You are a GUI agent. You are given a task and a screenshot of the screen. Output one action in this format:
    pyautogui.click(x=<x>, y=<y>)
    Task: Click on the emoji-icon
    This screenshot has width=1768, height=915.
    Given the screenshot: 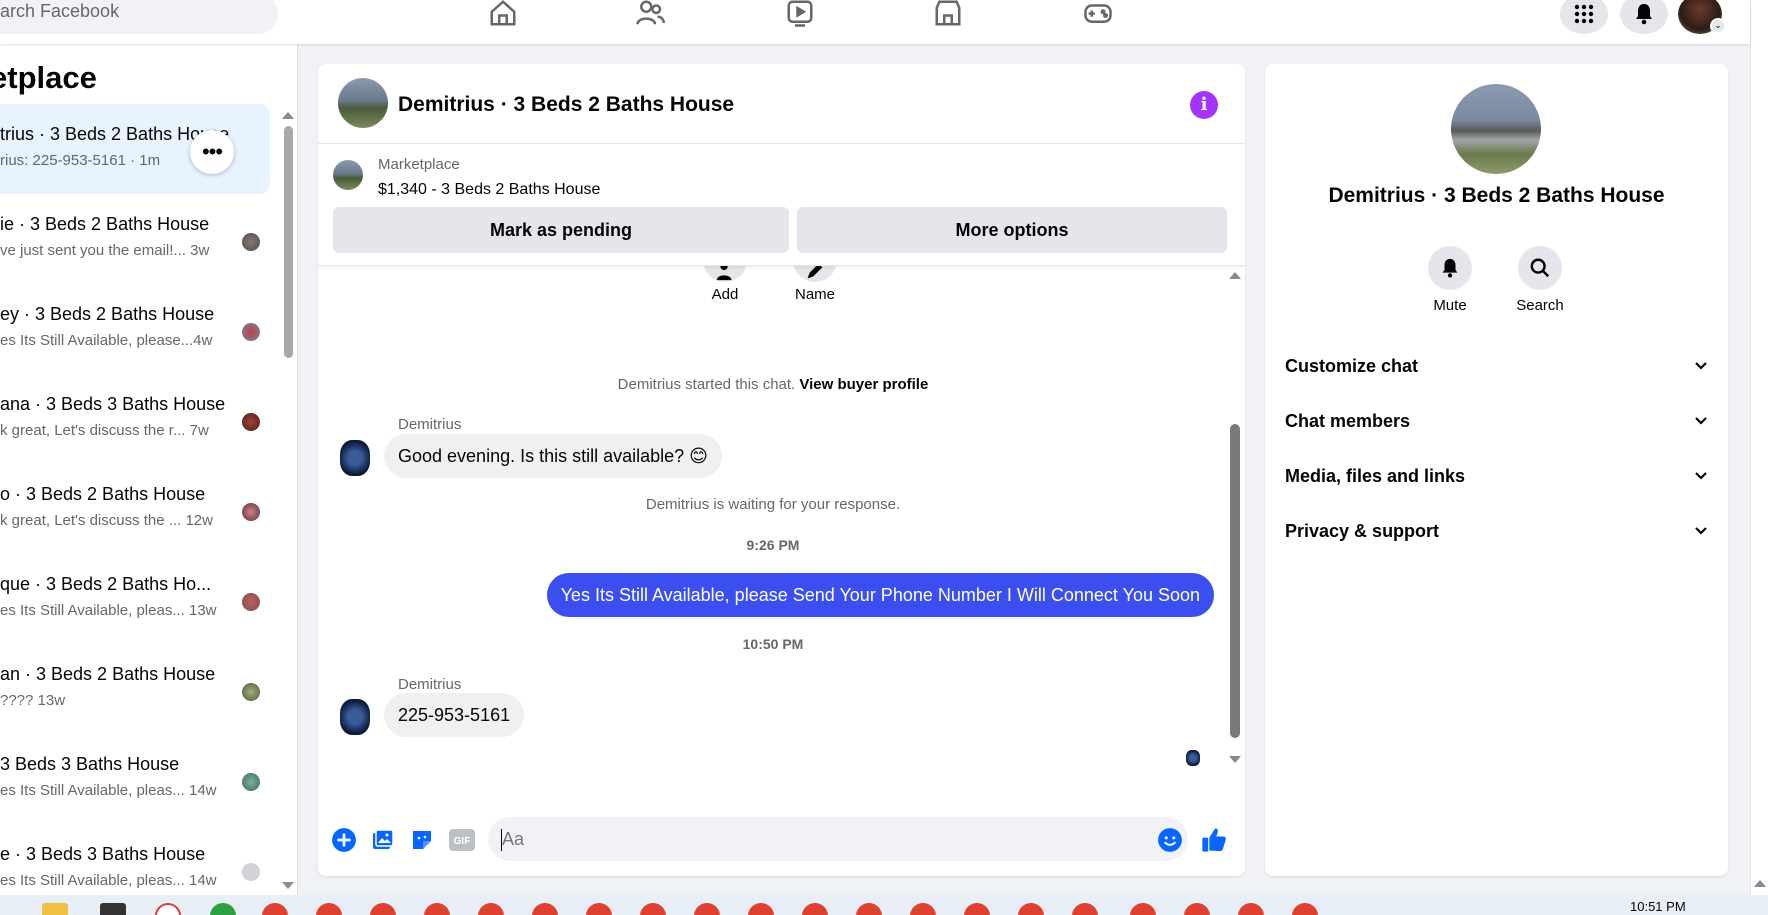 What is the action you would take?
    pyautogui.click(x=1170, y=840)
    